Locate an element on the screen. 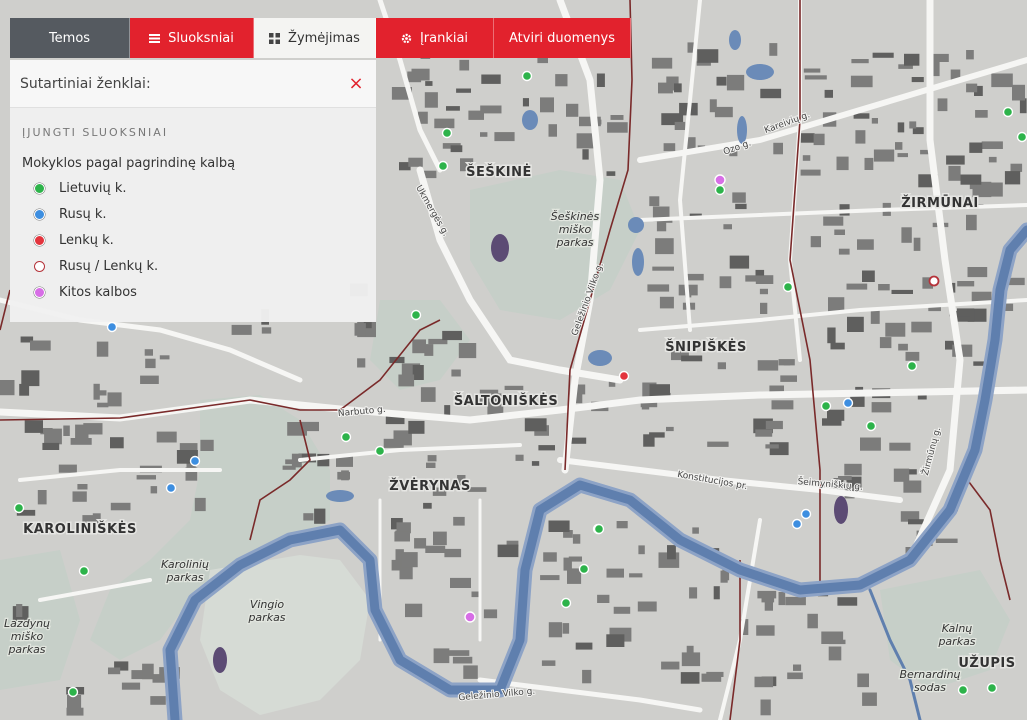  tab-label: Žymėjimas is located at coordinates (324, 38).